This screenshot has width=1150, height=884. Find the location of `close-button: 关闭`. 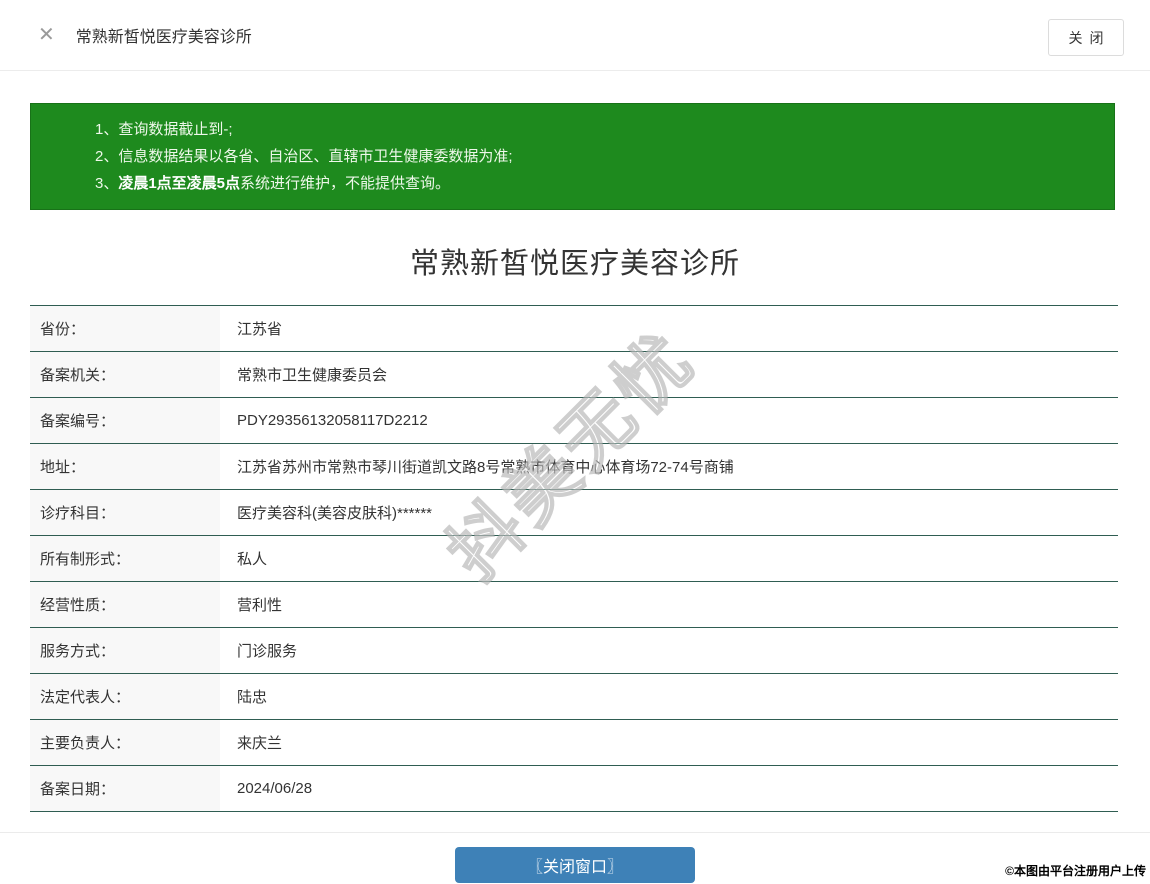

close-button: 关闭 is located at coordinates (1086, 37).